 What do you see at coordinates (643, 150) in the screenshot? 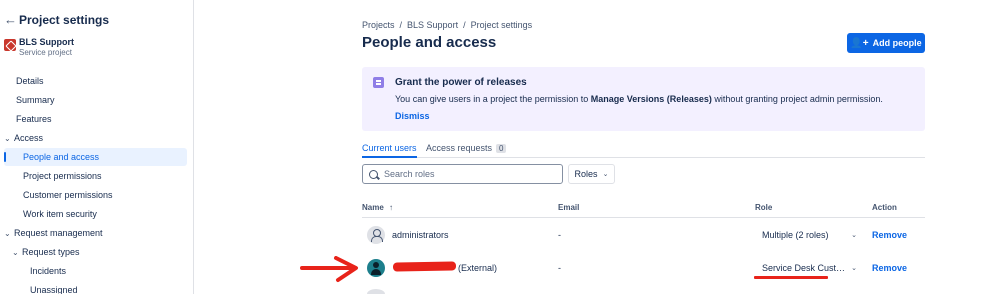
I see `tab-list: Current users Access requests 0` at bounding box center [643, 150].